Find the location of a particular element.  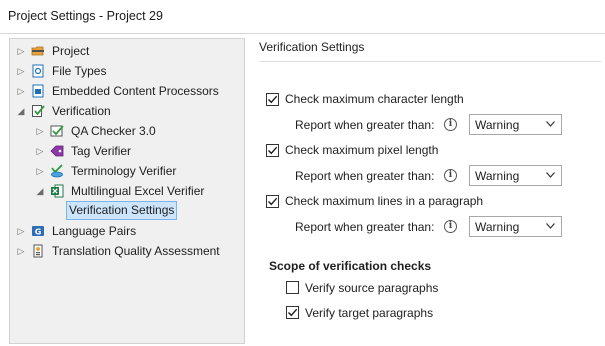

verify-target-checkbox is located at coordinates (292, 312).